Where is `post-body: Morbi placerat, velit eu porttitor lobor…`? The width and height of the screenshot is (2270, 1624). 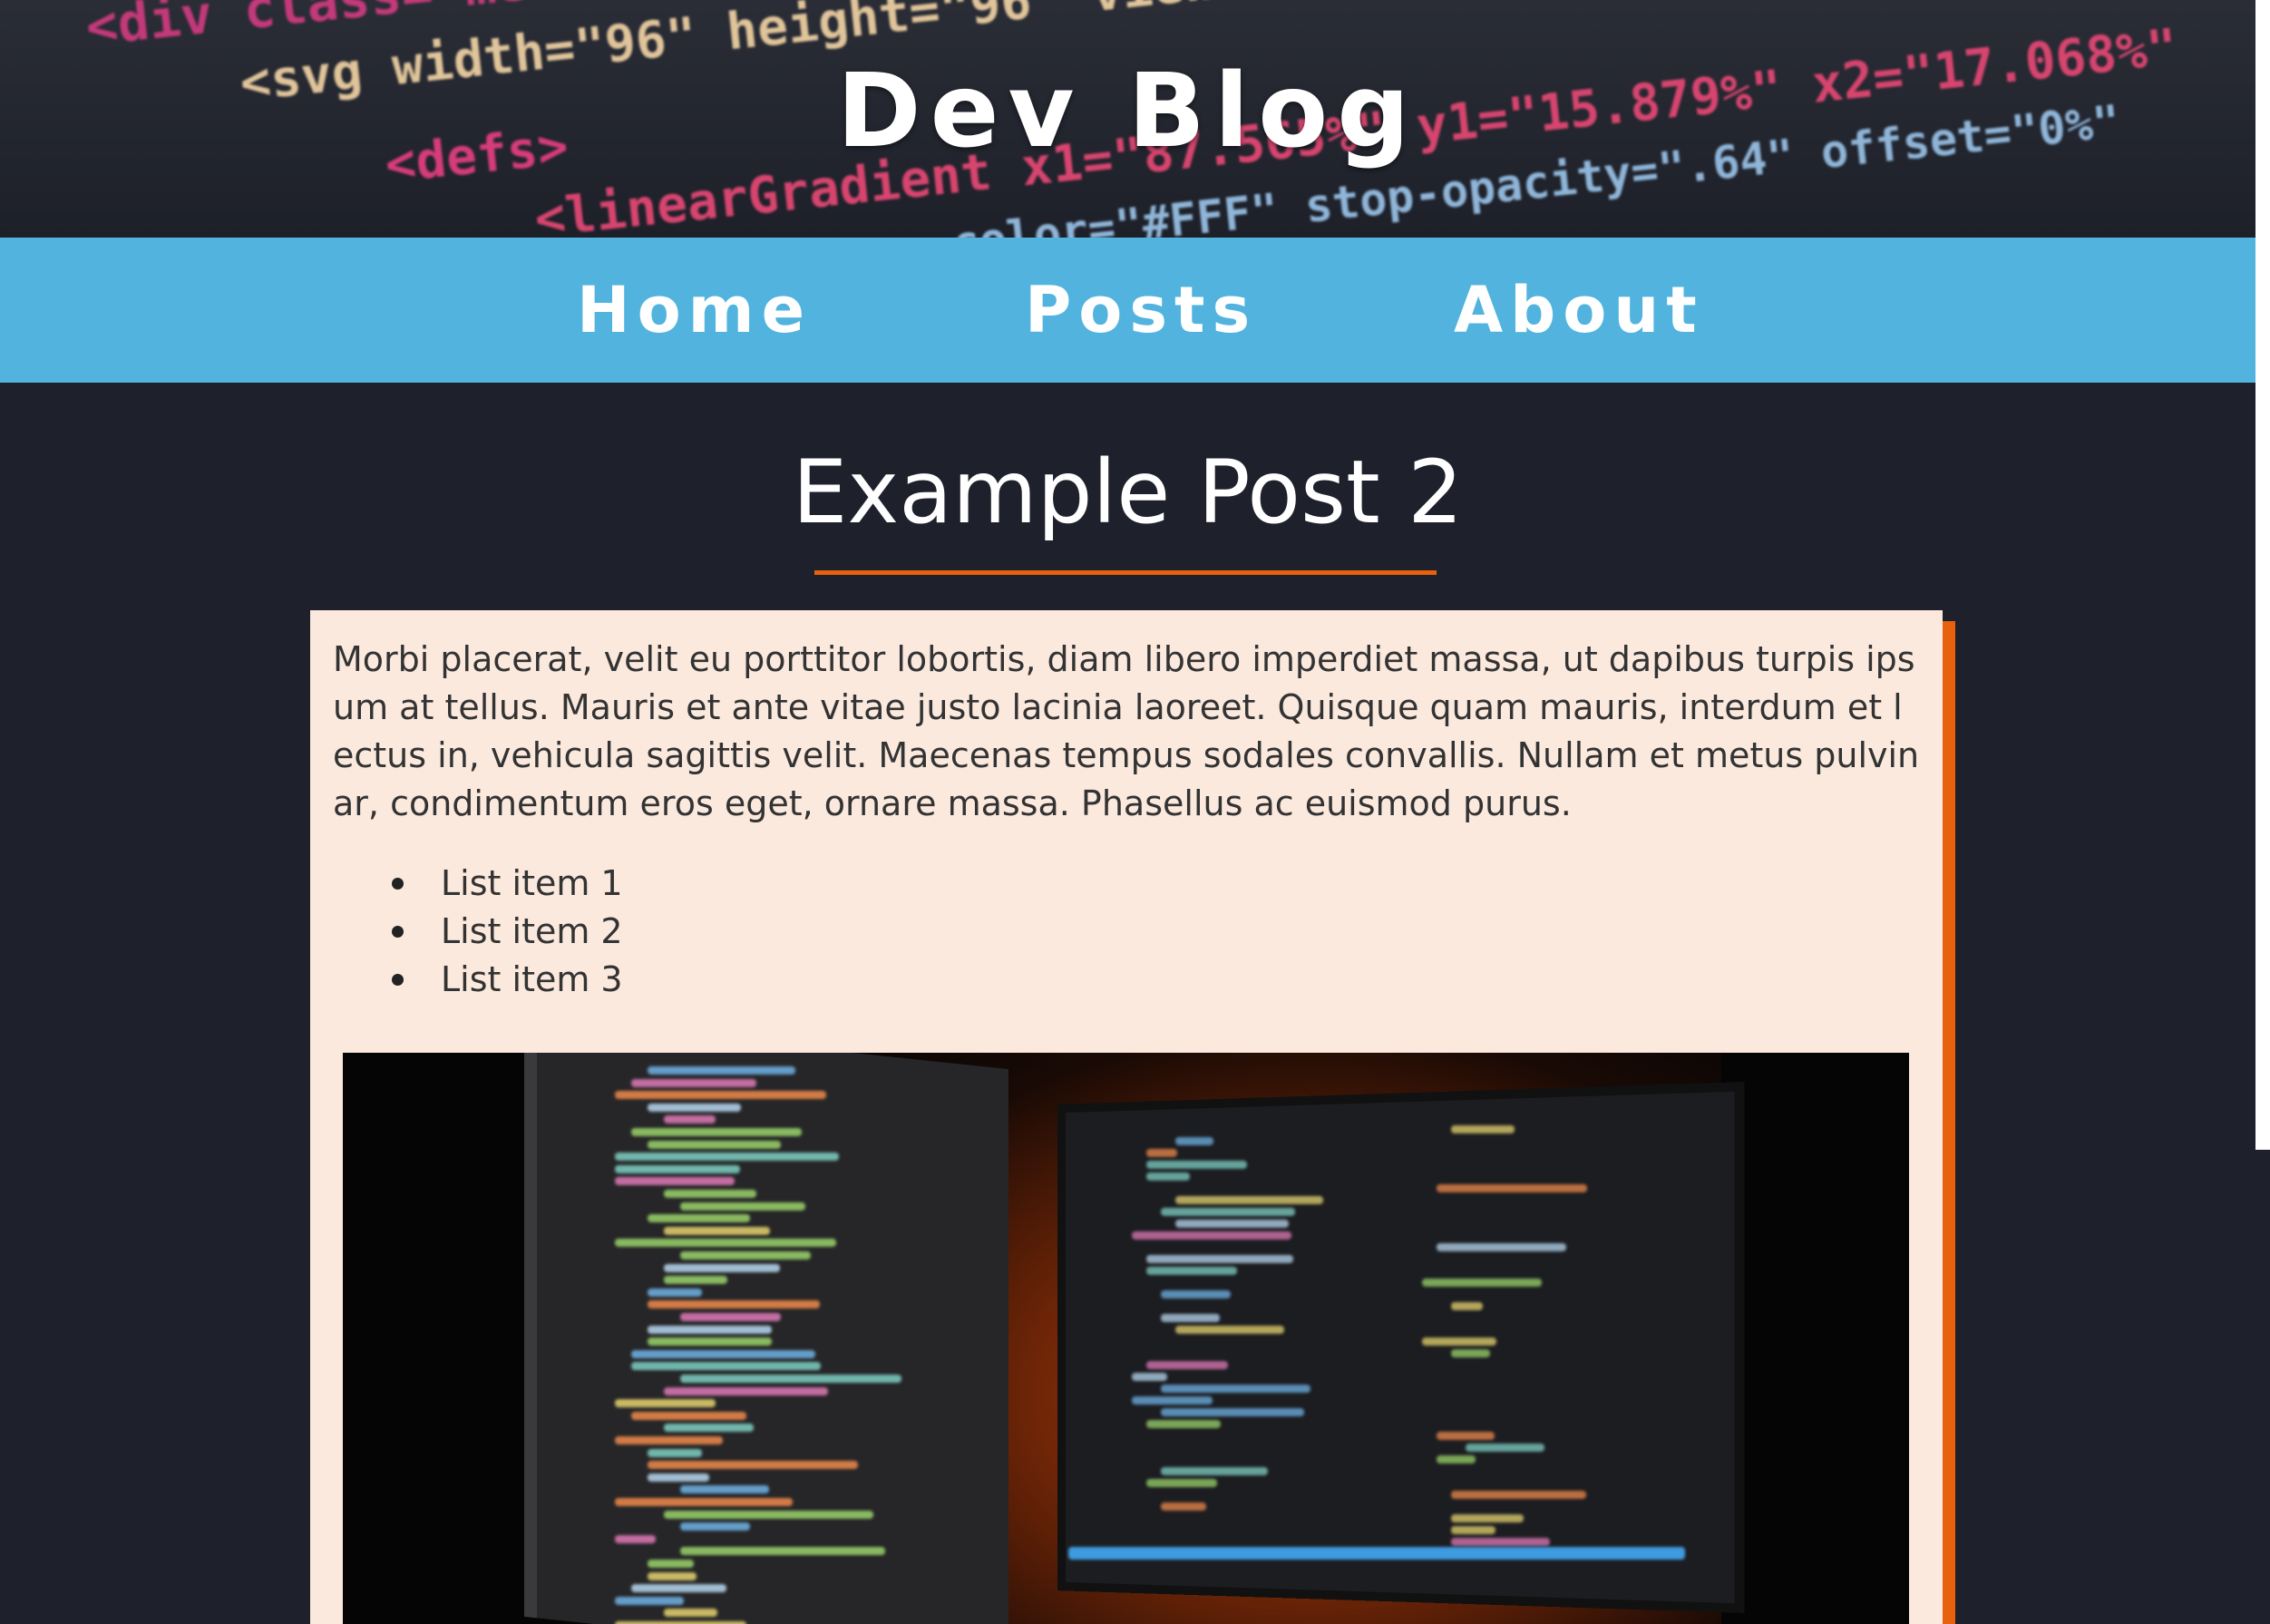
post-body: Morbi placerat, velit eu porttitor lobor… is located at coordinates (1126, 731).